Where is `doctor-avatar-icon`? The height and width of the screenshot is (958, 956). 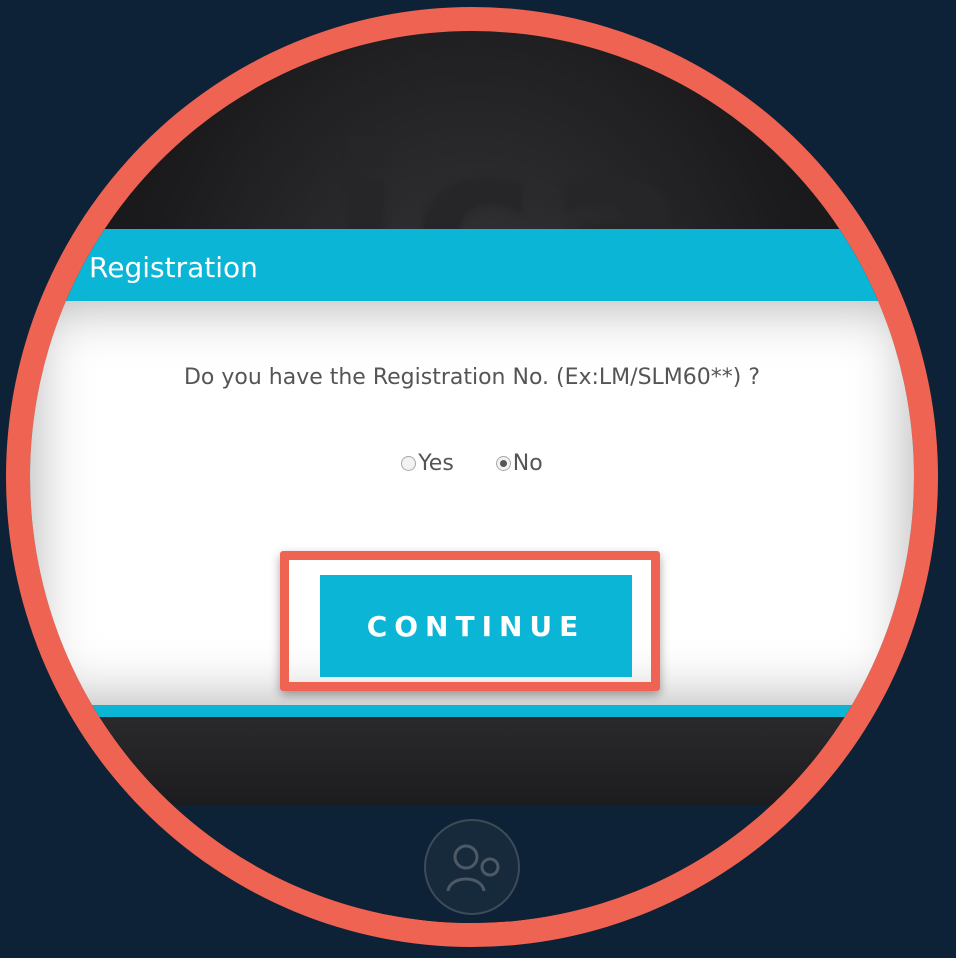 doctor-avatar-icon is located at coordinates (472, 867).